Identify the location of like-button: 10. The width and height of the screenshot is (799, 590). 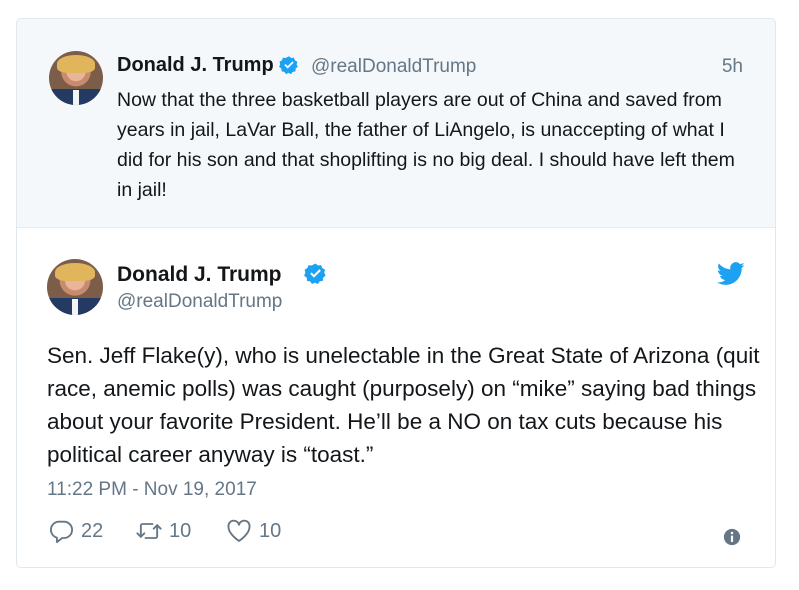
(253, 531).